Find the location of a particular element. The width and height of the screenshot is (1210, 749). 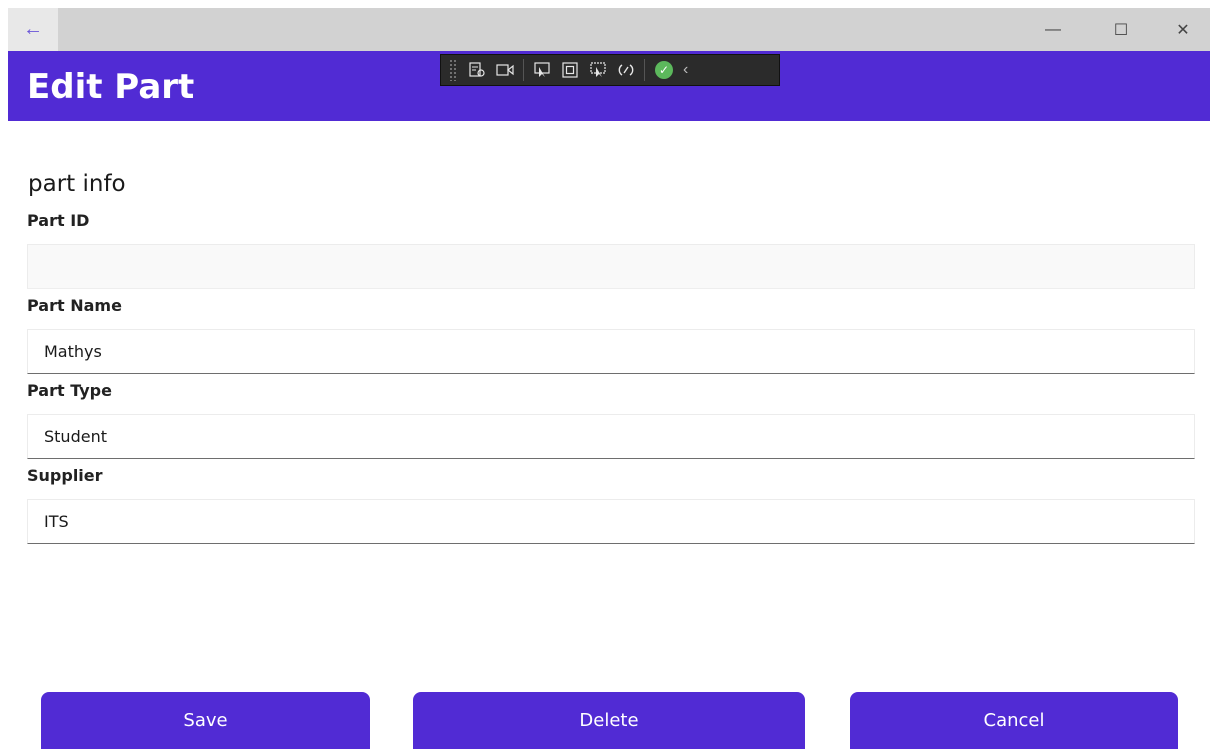

collapse-icon: ‹ is located at coordinates (685, 70).